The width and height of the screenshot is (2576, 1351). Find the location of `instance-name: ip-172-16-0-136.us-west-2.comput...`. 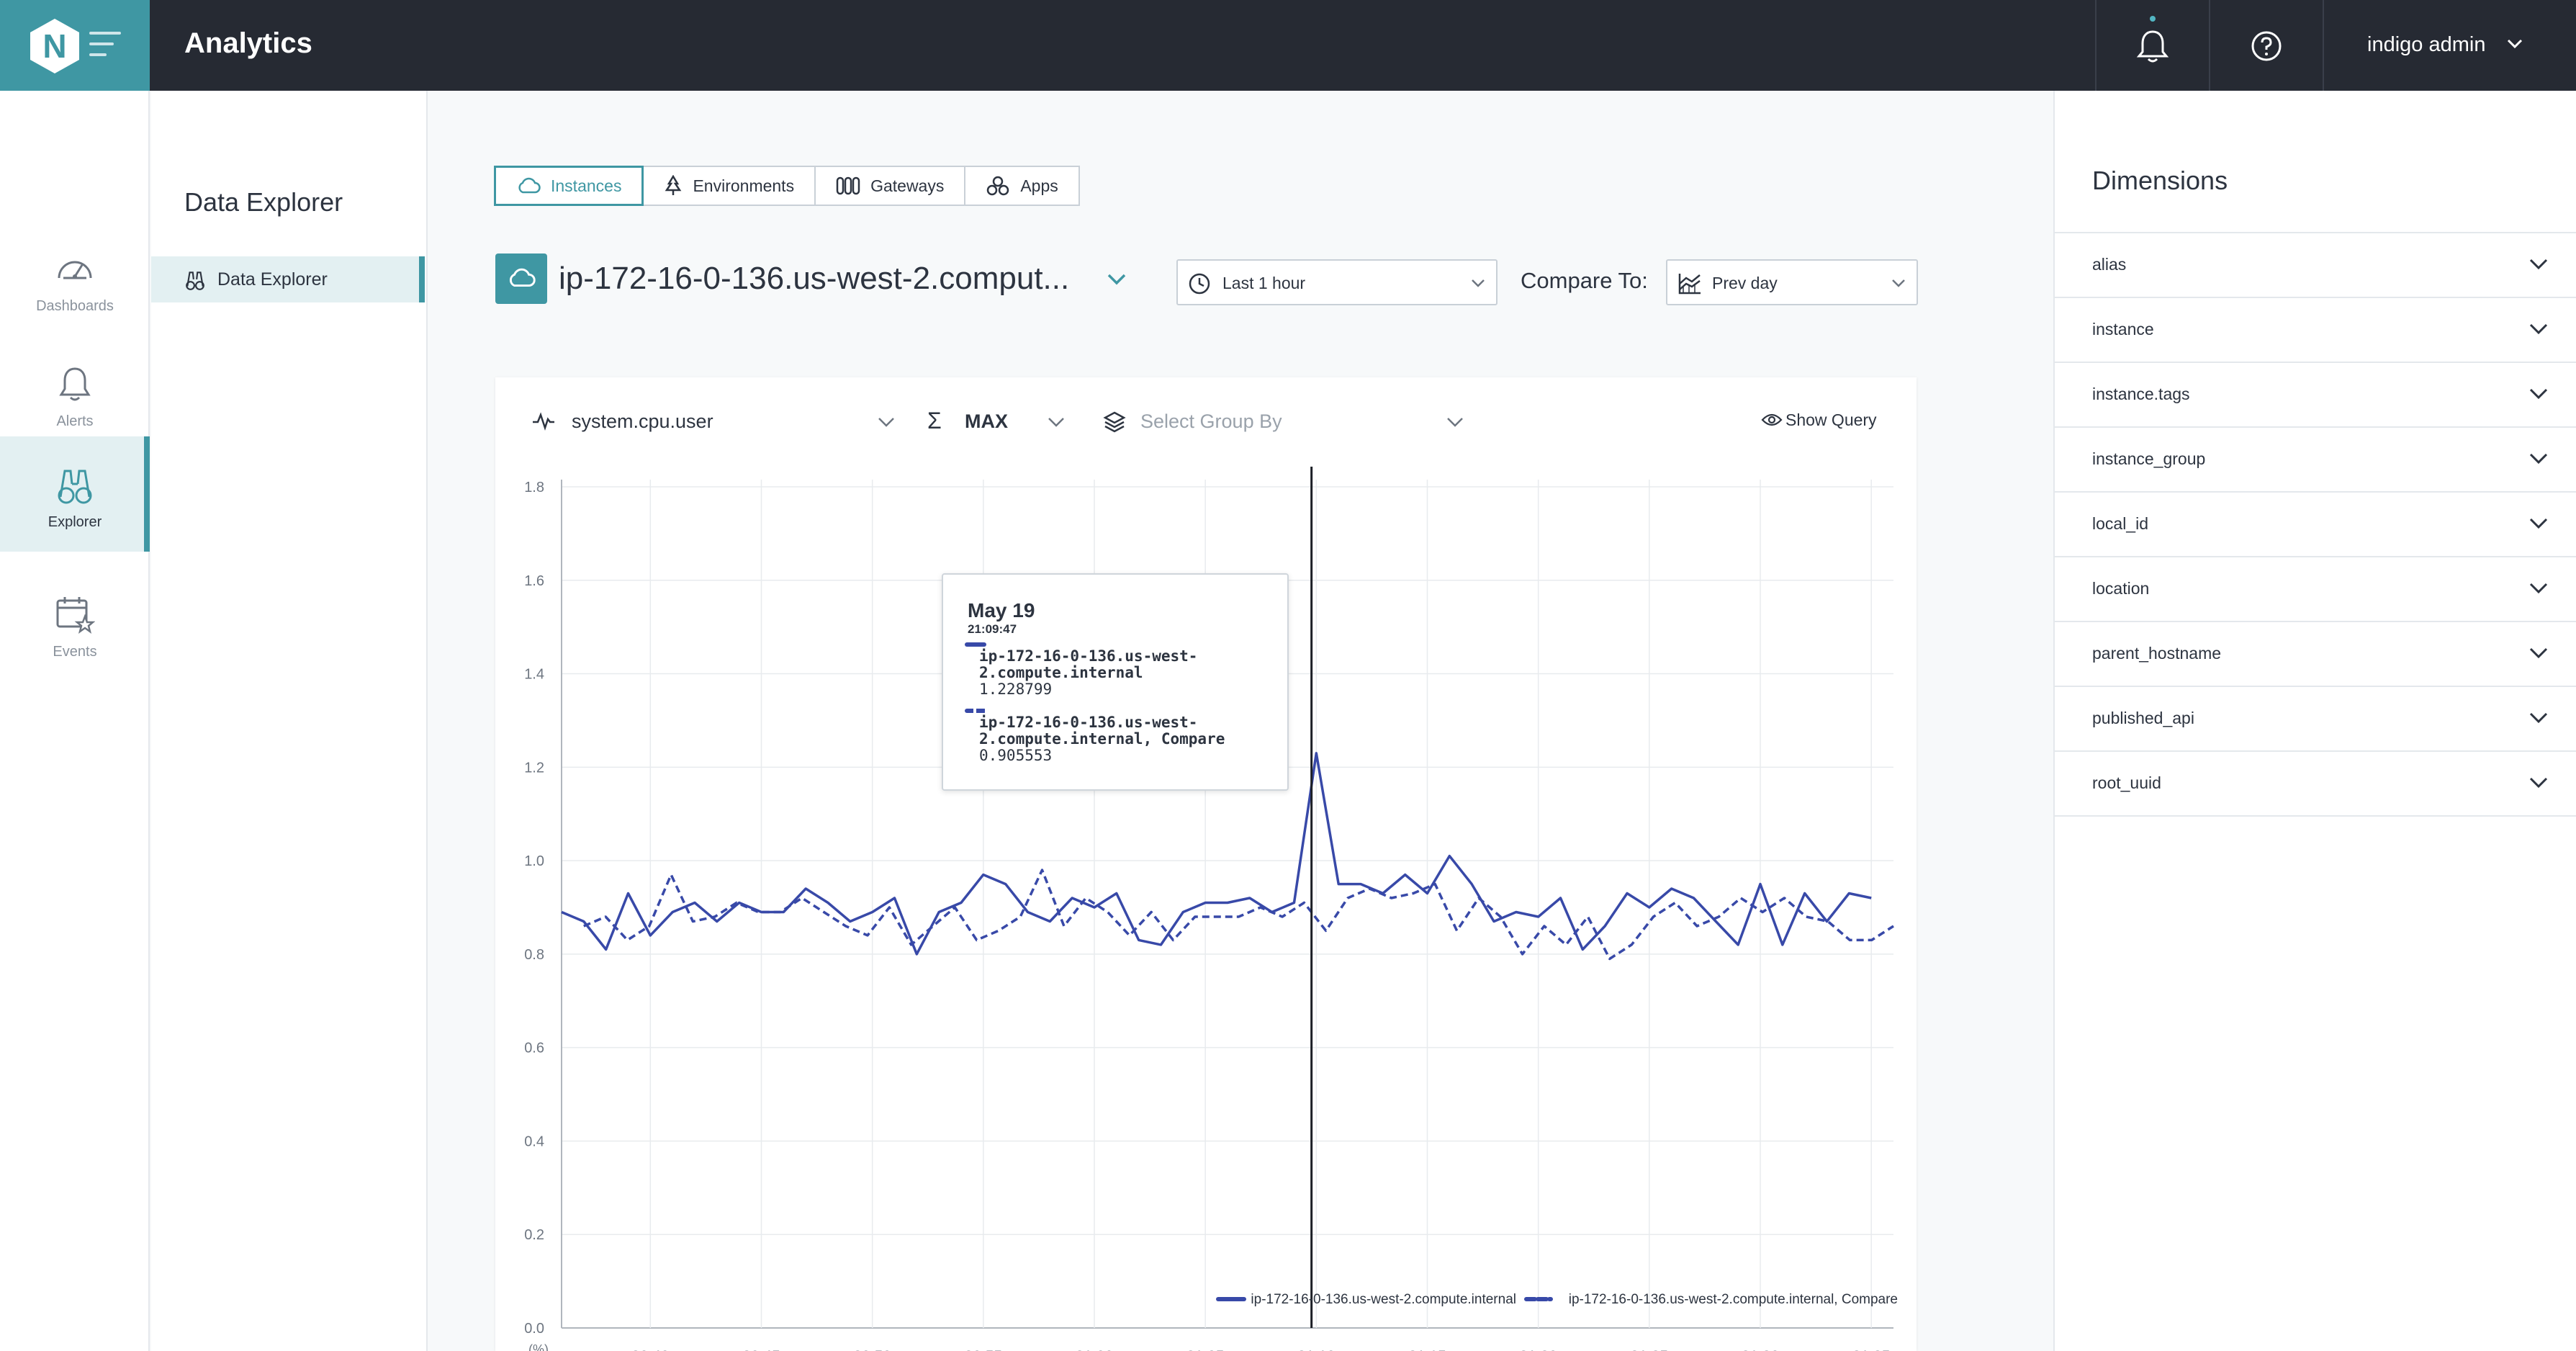

instance-name: ip-172-16-0-136.us-west-2.comput... is located at coordinates (814, 279).